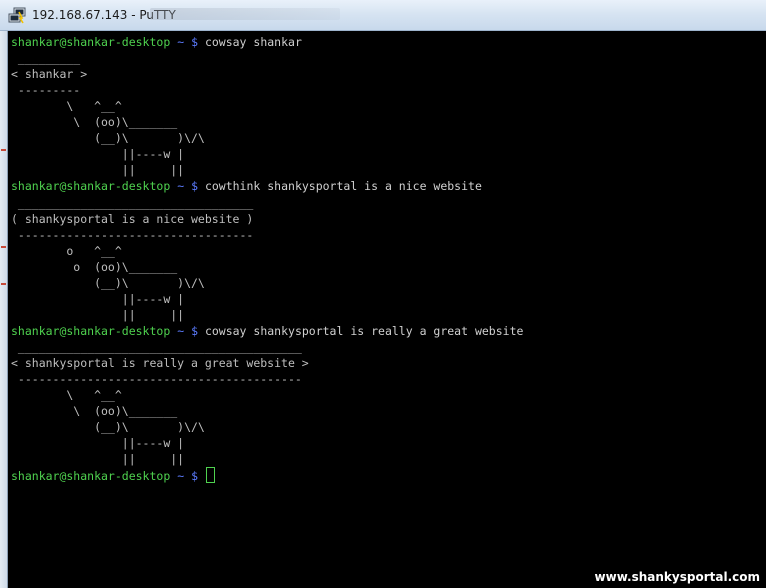 The width and height of the screenshot is (766, 588). What do you see at coordinates (343, 186) in the screenshot?
I see `command-text: cowthink shankysportal is a nice website` at bounding box center [343, 186].